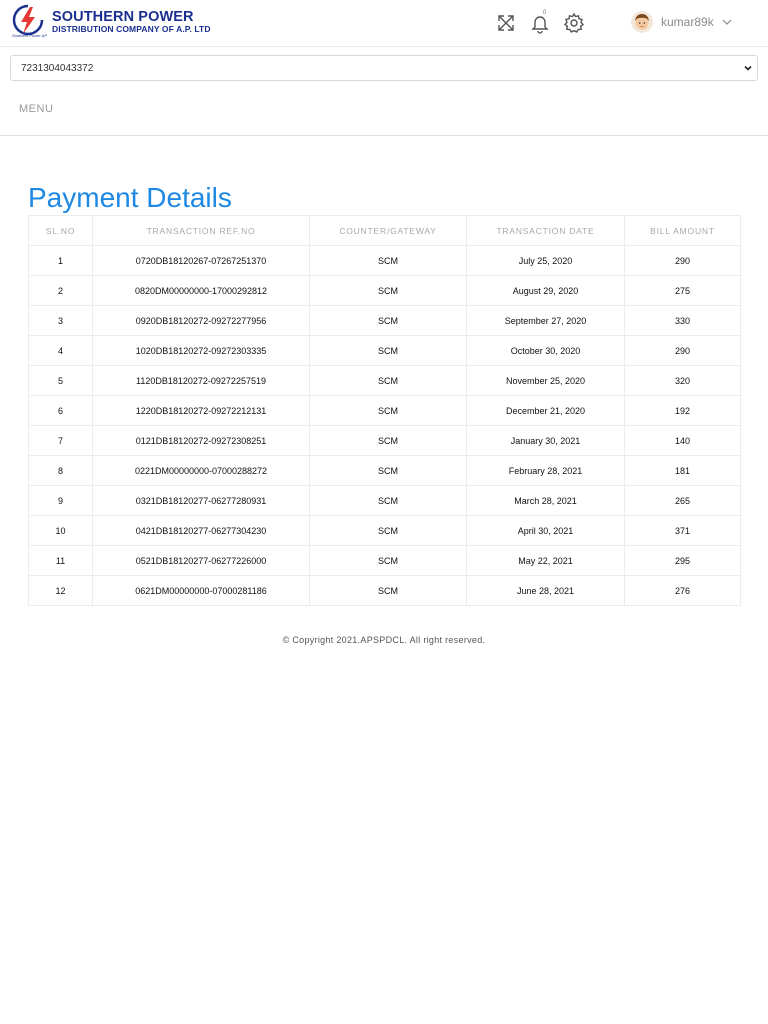 The height and width of the screenshot is (1024, 768). Describe the element at coordinates (201, 230) in the screenshot. I see `col-header-ref: TRANSACTION REF.NO` at that location.